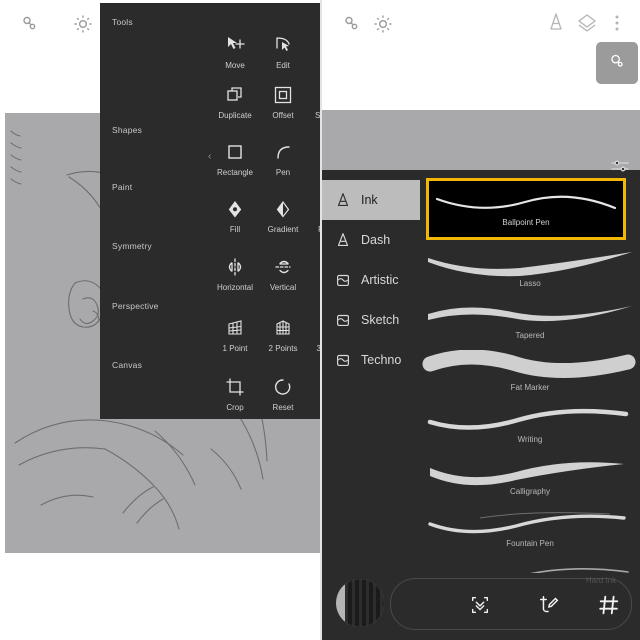  I want to click on paint-pot-icon, so click(343, 280).